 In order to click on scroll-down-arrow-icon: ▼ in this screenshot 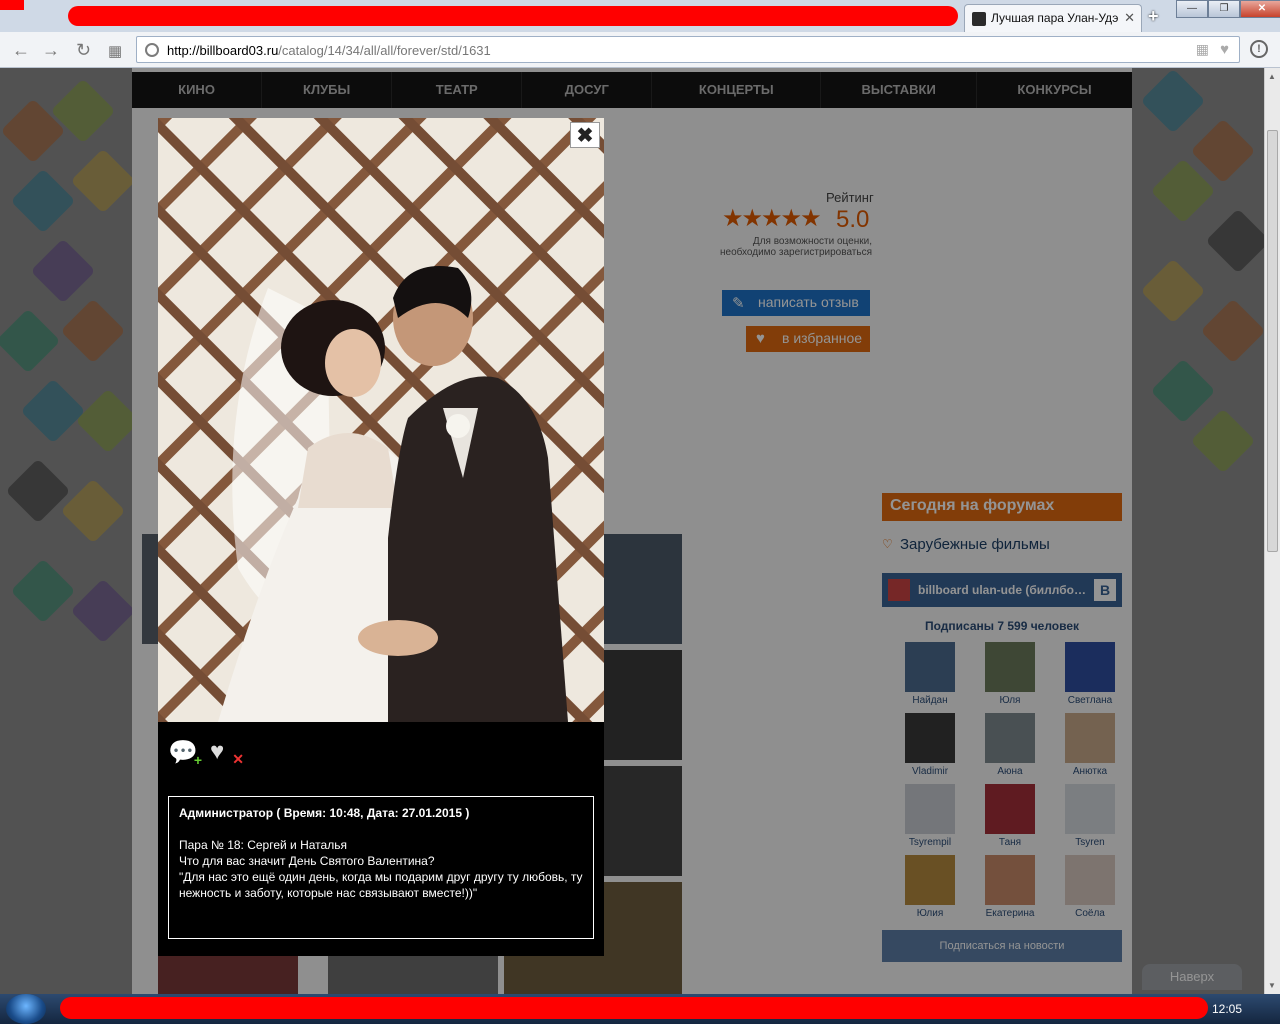, I will do `click(1272, 985)`.